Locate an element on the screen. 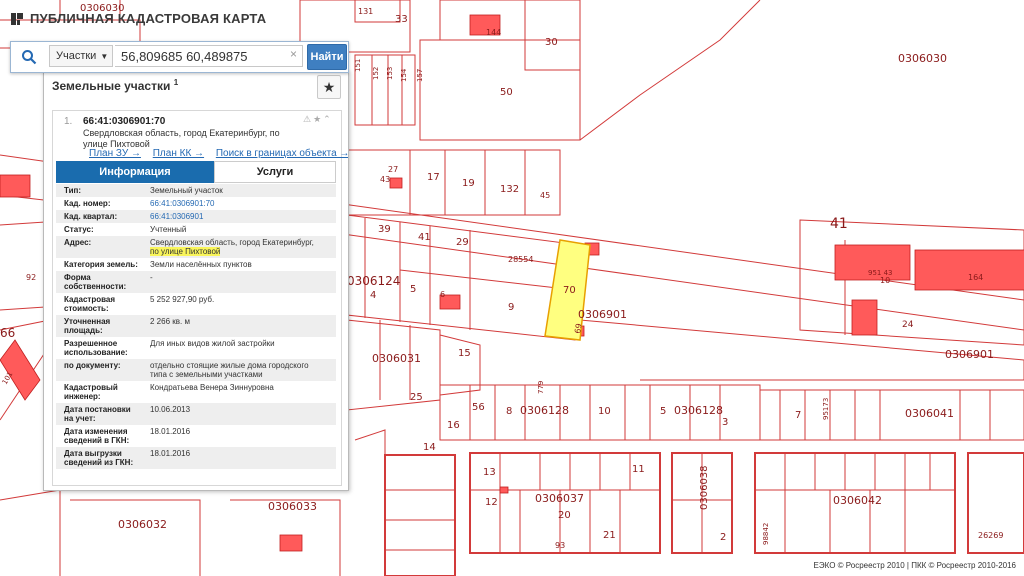  parcel-label: 20 is located at coordinates (564, 515).